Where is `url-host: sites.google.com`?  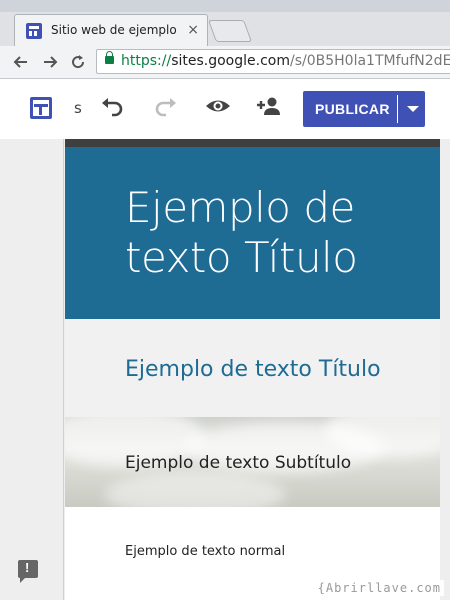
url-host: sites.google.com is located at coordinates (230, 61).